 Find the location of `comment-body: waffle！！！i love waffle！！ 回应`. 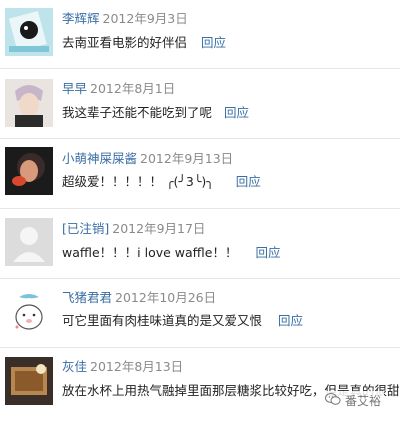

comment-body: waffle！！！i love waffle！！ 回应 is located at coordinates (171, 253).